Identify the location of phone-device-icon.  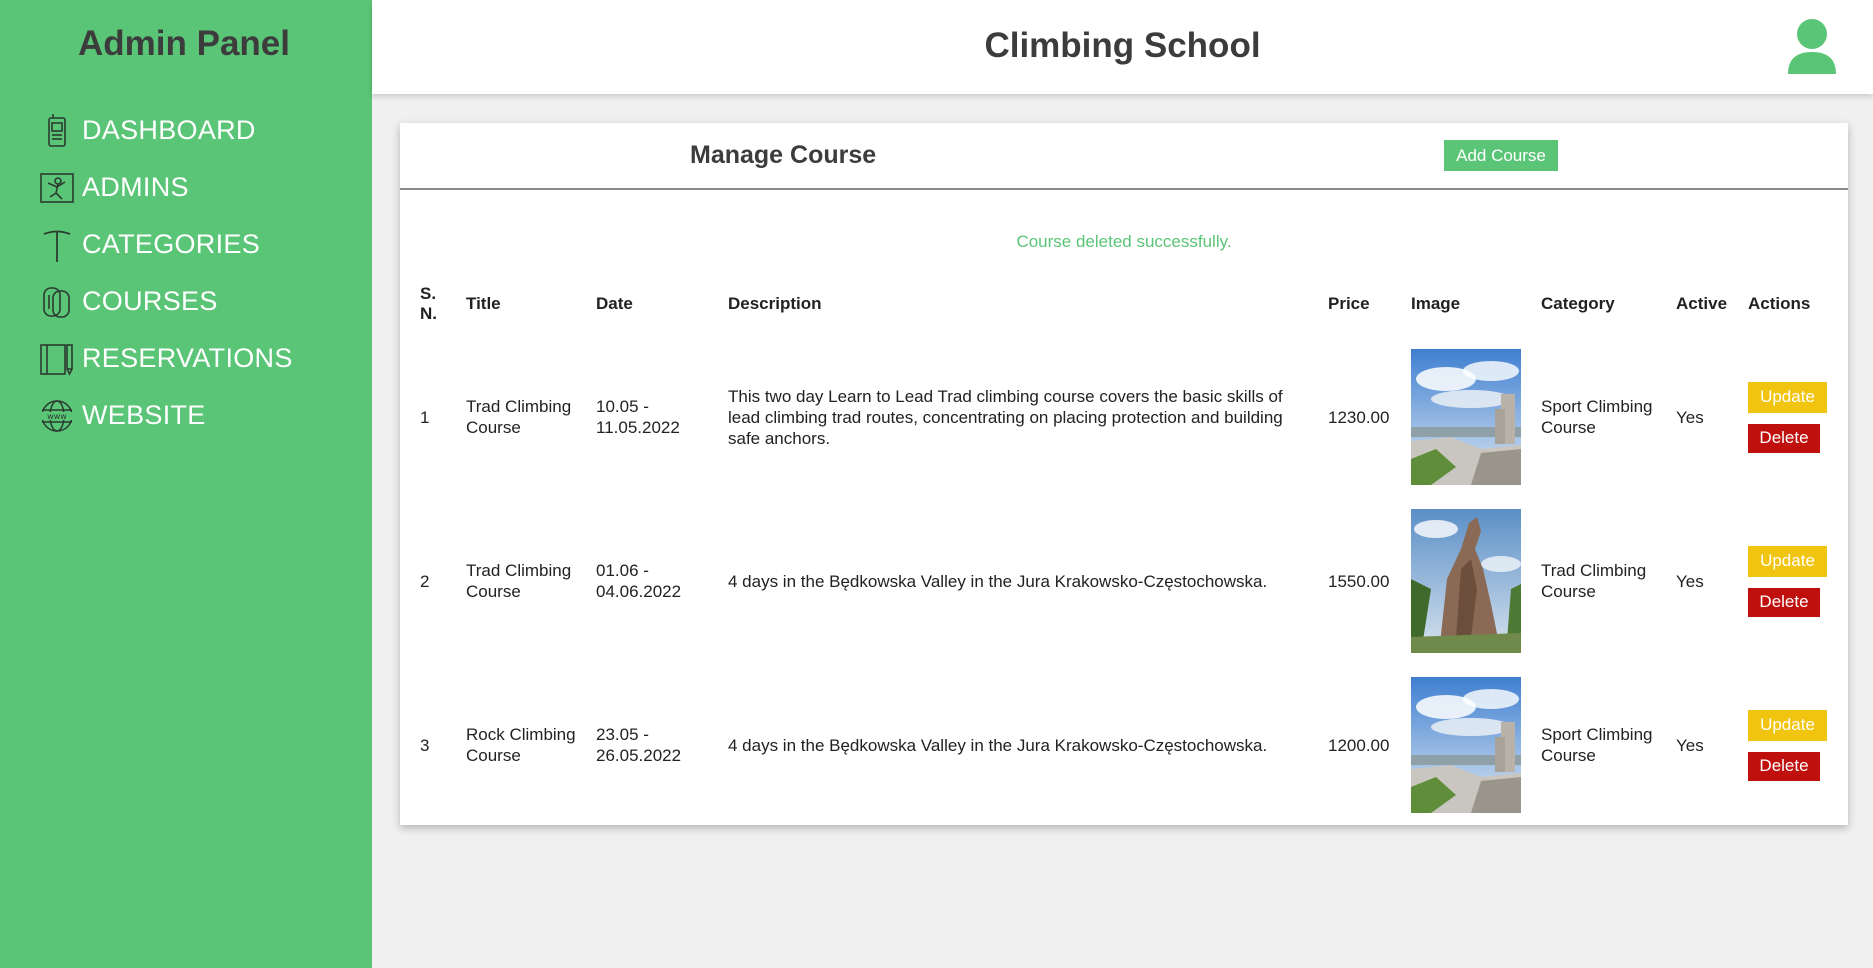
(57, 130).